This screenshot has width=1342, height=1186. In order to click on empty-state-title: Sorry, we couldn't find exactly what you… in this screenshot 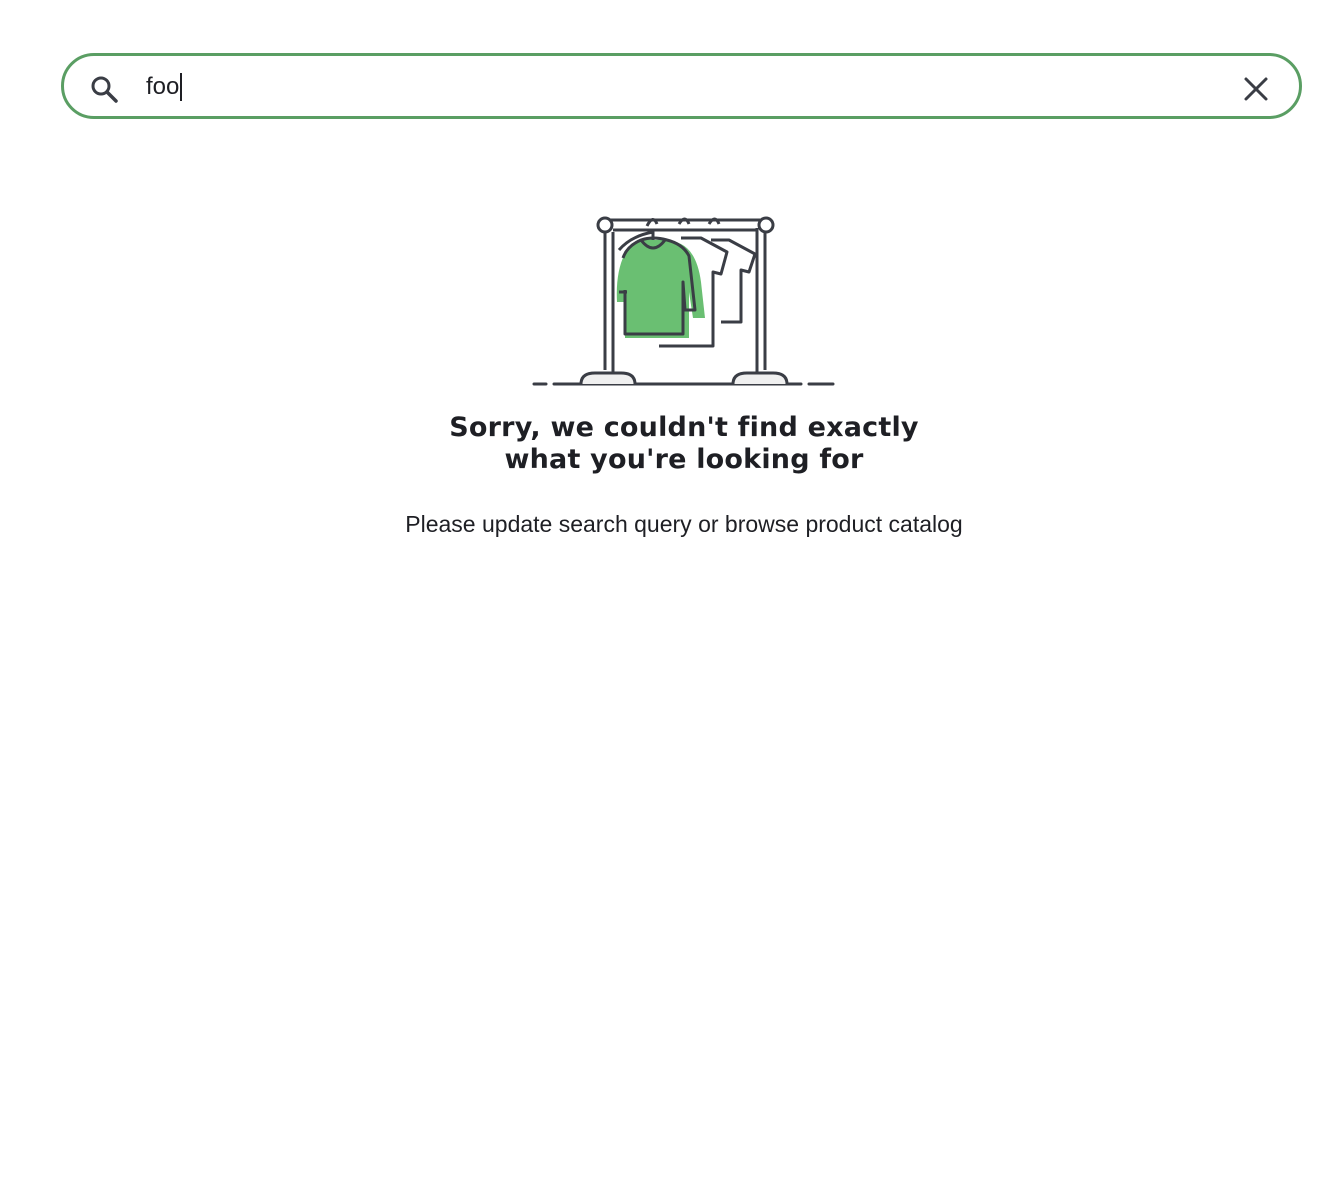, I will do `click(684, 443)`.